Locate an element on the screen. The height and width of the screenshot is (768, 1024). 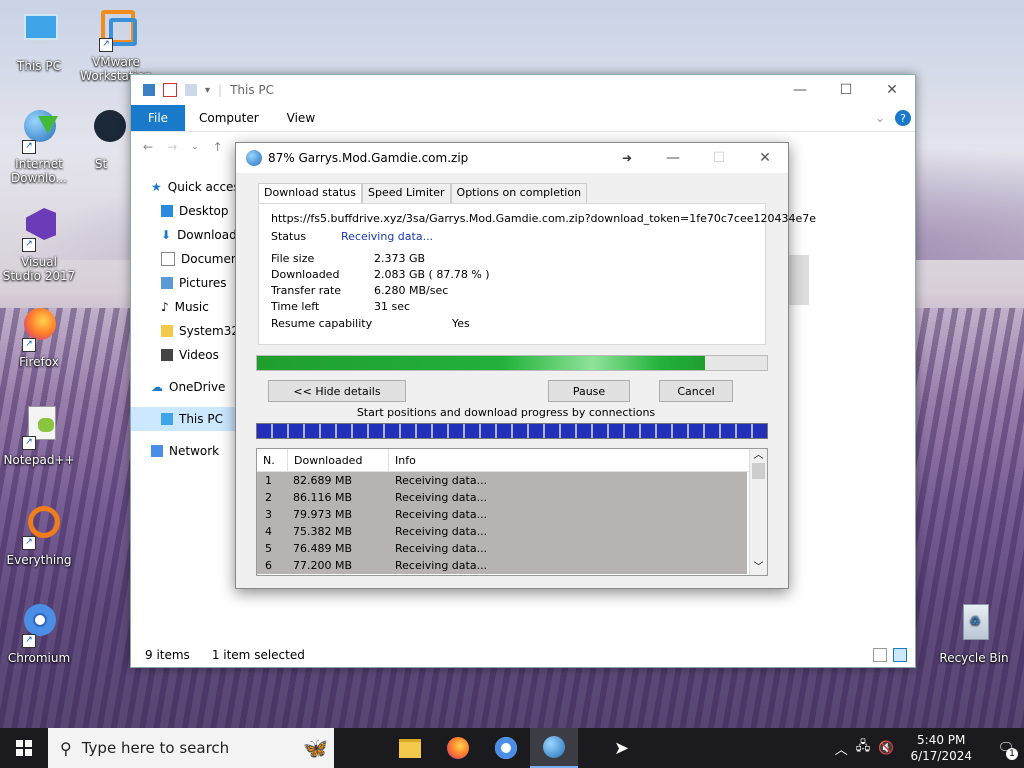
desktop-icon-everything: ↗ Everything is located at coordinates (39, 535).